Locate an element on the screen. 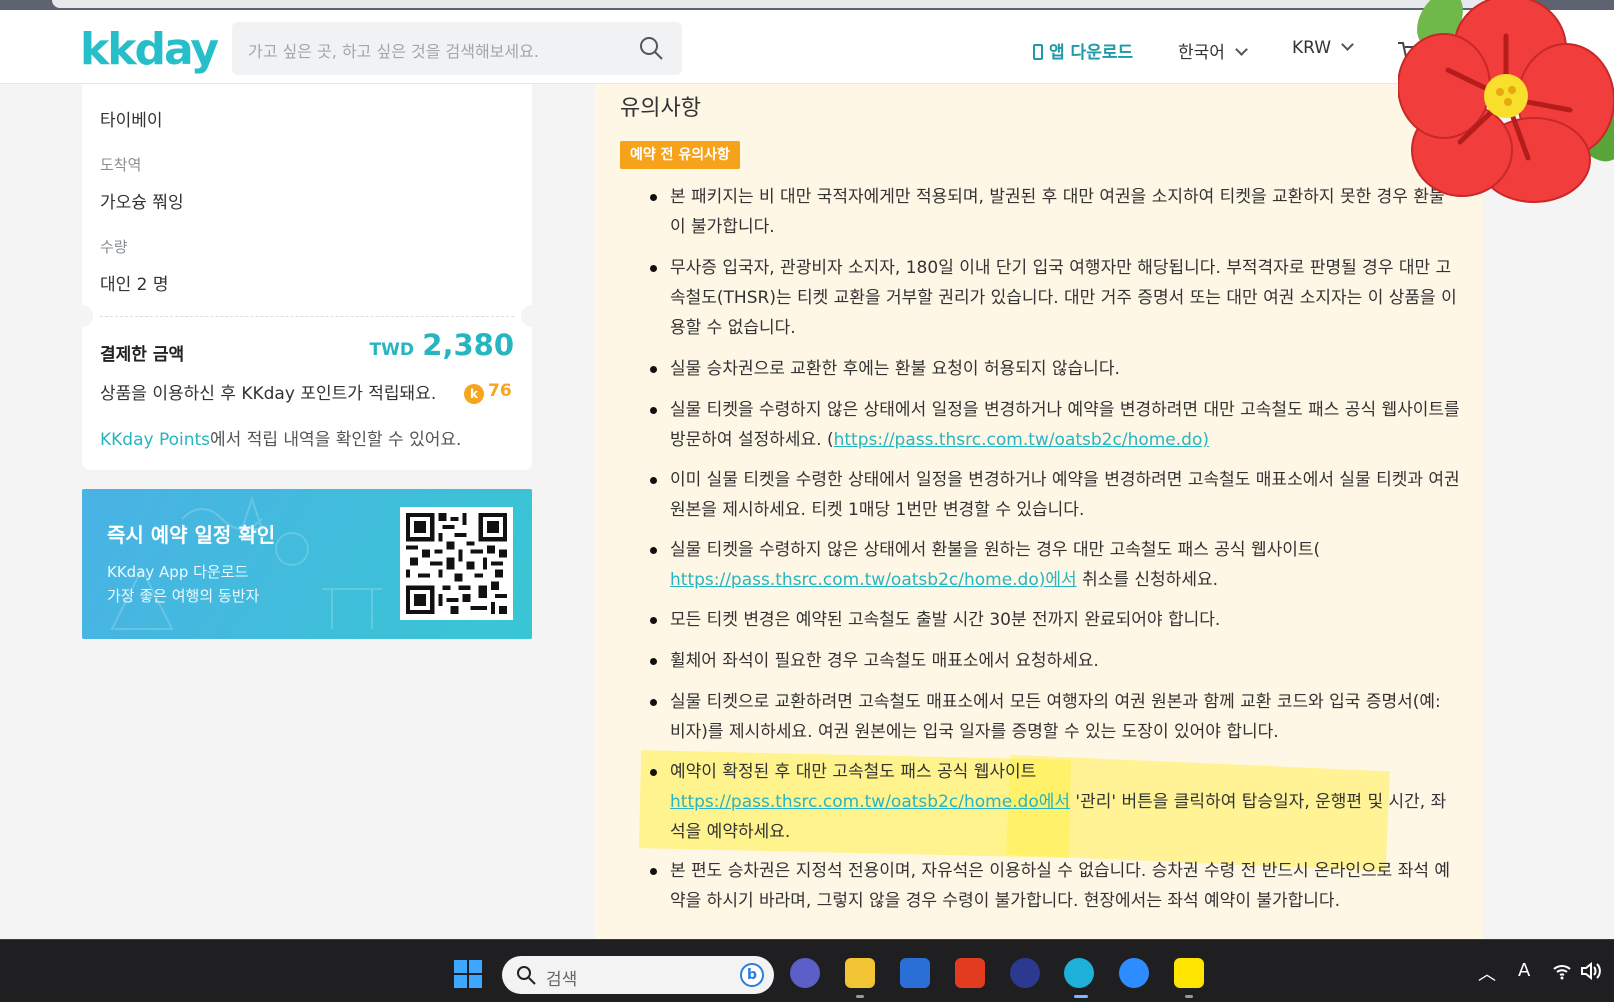  paid-currency: TWD is located at coordinates (391, 350).